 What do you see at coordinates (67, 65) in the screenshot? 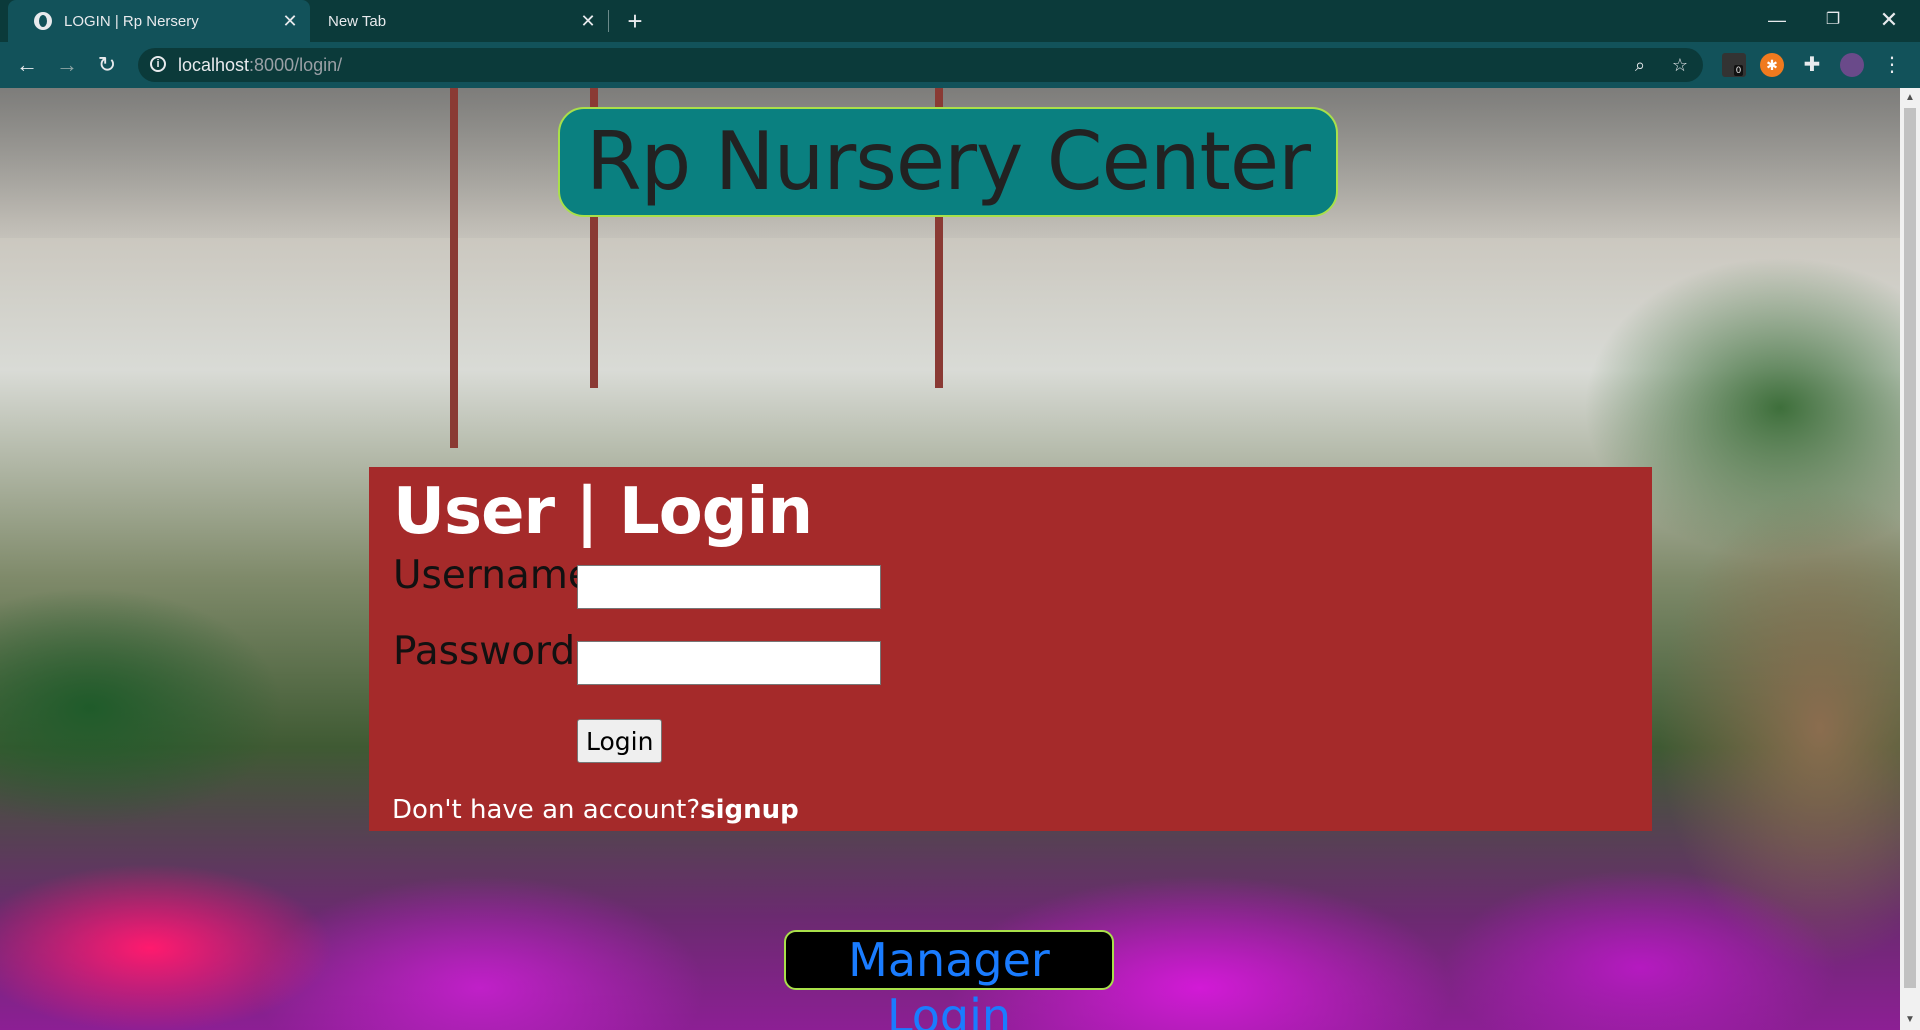
I see `forward-icon: →` at bounding box center [67, 65].